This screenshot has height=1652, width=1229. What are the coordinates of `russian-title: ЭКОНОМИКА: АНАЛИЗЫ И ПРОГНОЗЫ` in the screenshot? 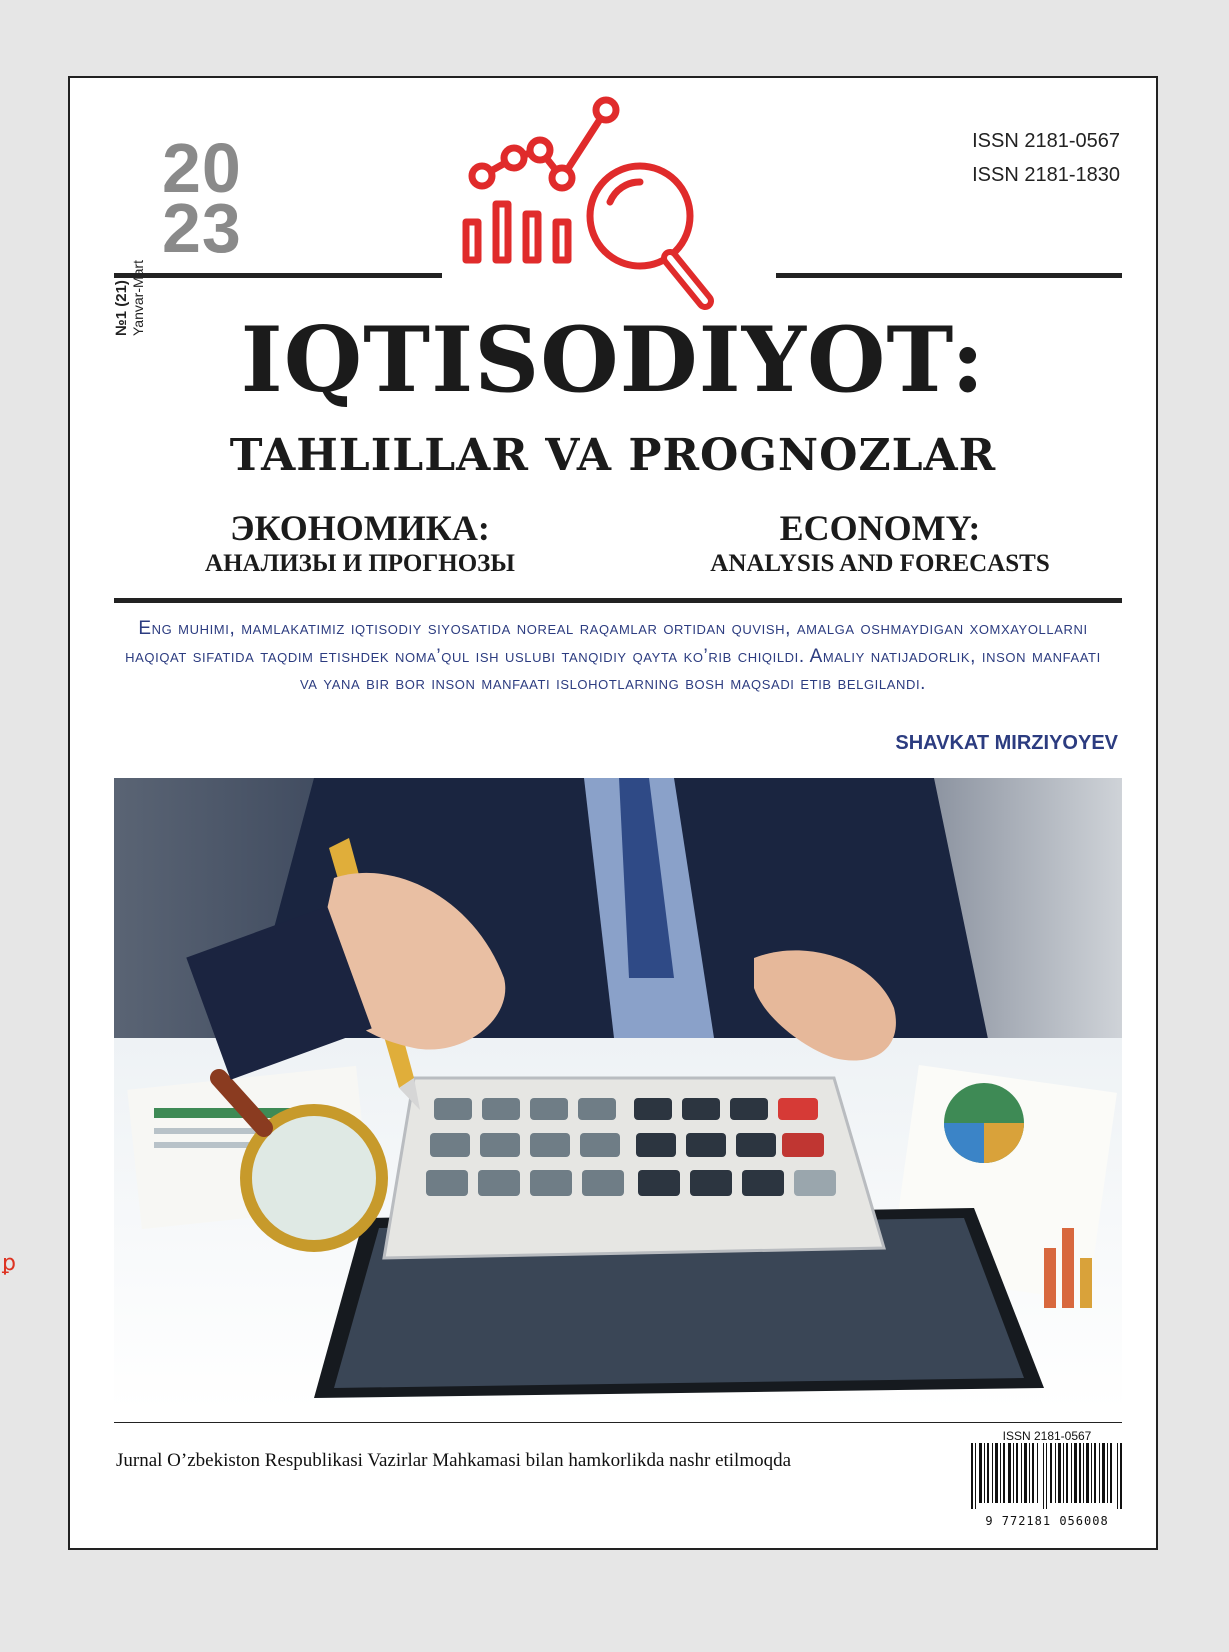 It's located at (360, 544).